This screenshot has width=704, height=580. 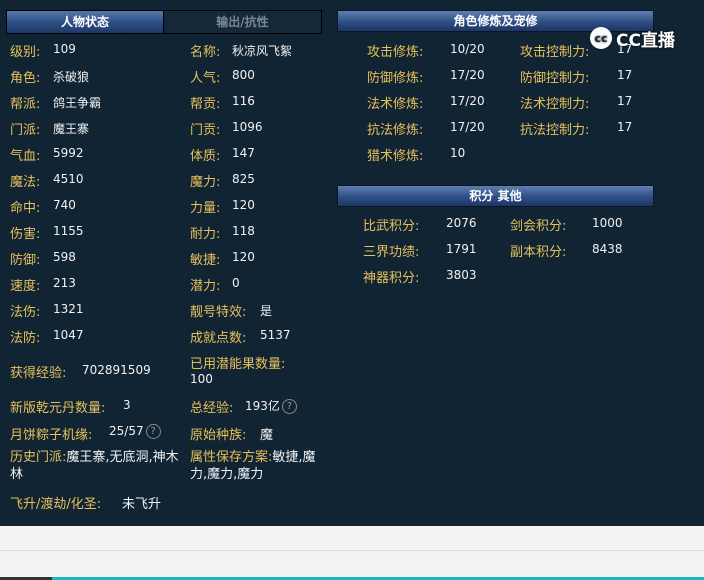 I want to click on bottom-area, so click(x=352, y=553).